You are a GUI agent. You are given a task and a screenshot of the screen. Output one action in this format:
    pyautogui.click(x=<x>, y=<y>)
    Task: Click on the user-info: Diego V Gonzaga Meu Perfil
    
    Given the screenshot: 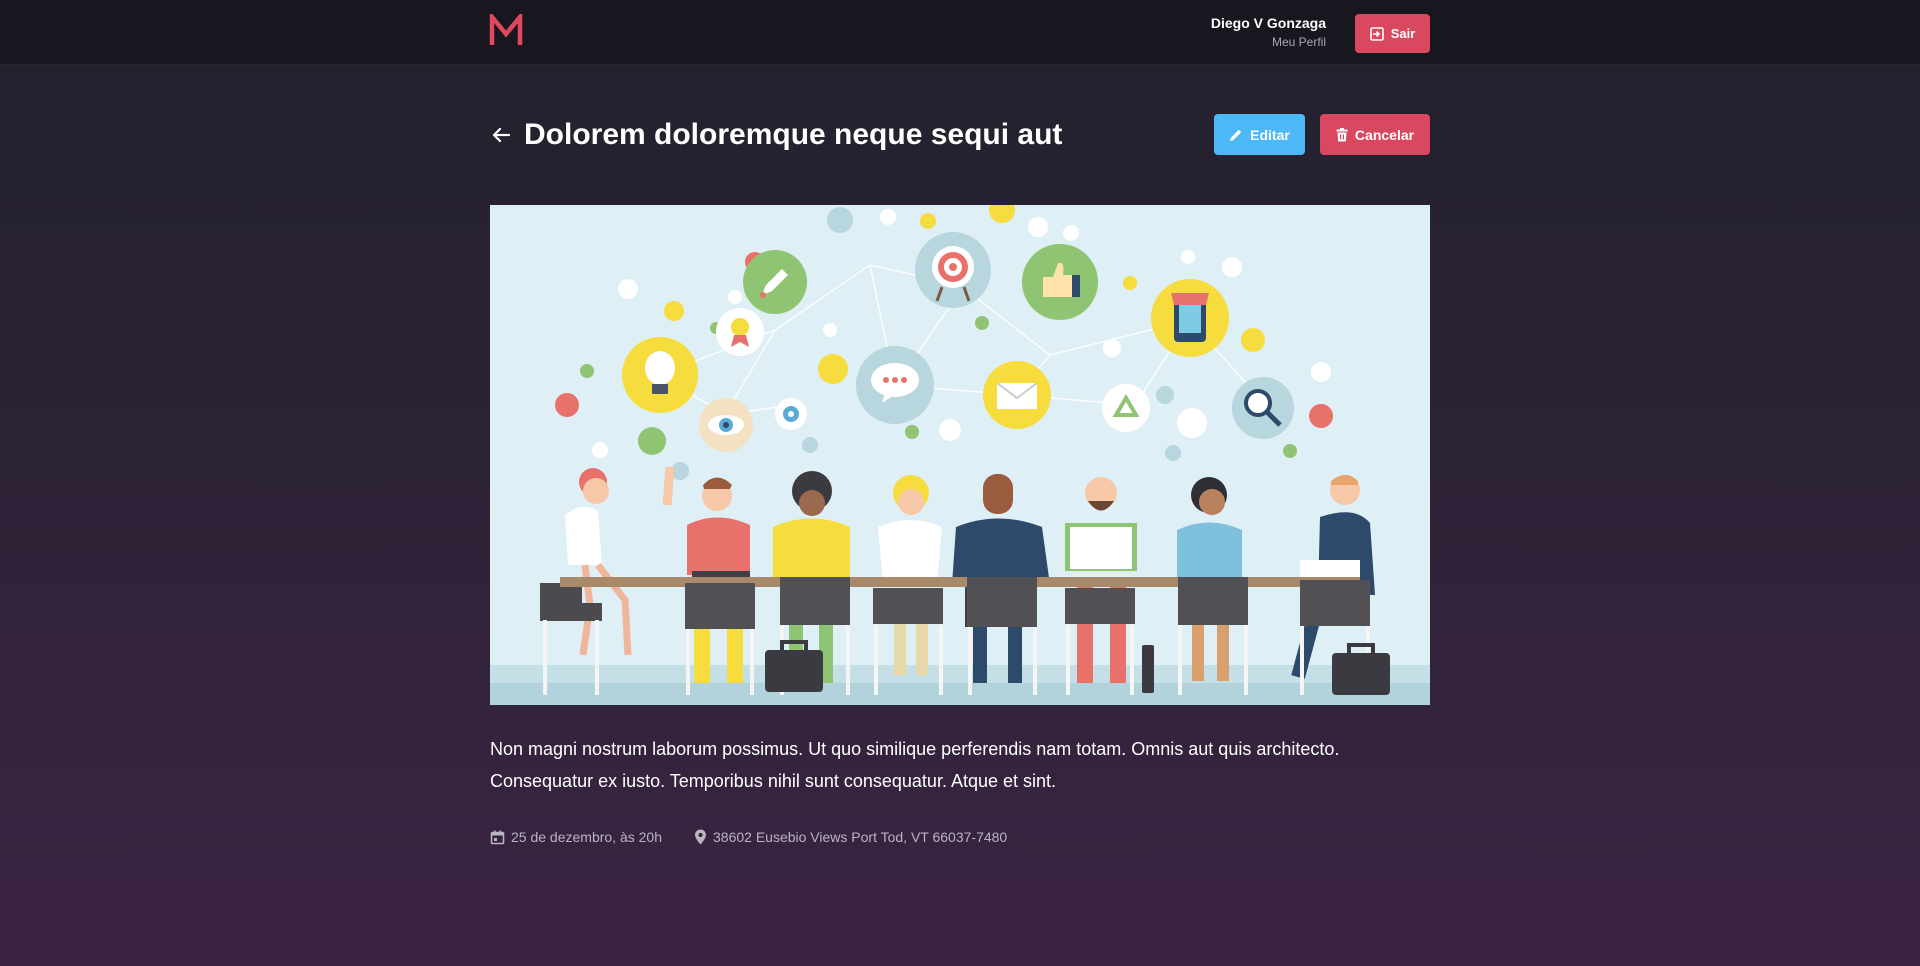 What is the action you would take?
    pyautogui.click(x=1253, y=33)
    